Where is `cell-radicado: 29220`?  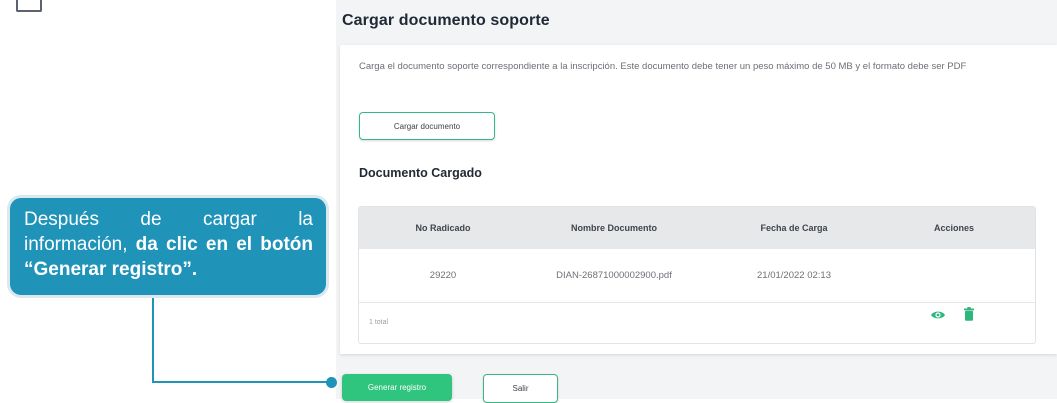 cell-radicado: 29220 is located at coordinates (443, 275).